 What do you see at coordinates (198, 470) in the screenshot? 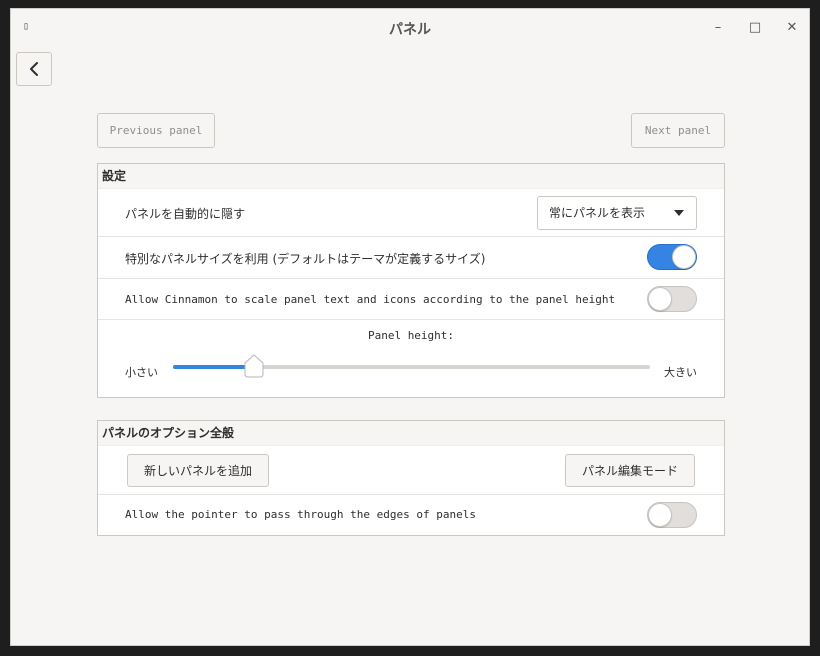
I see `add-panel-button: 新しいパネルを追加` at bounding box center [198, 470].